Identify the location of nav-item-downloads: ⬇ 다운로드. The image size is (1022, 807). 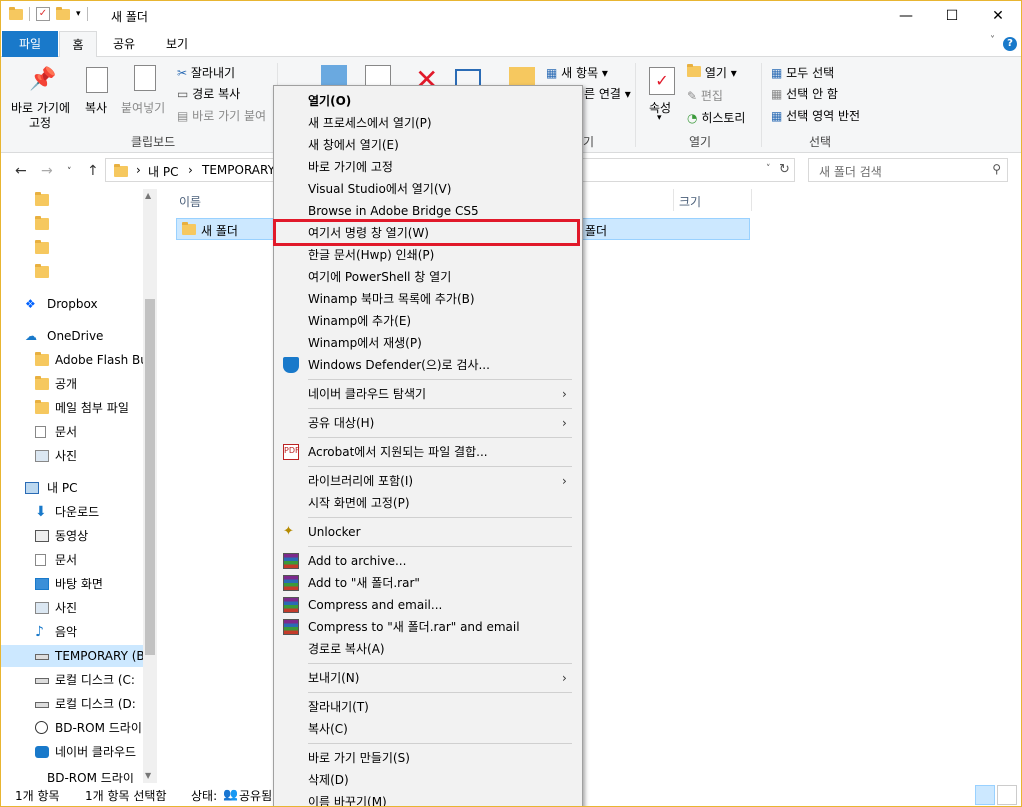
(72, 512).